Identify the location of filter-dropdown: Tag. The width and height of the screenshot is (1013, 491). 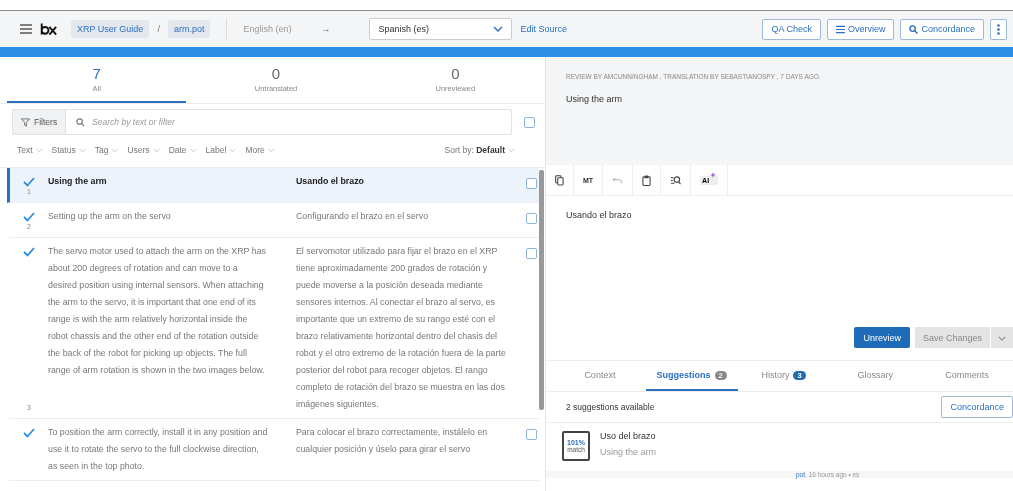
(106, 150).